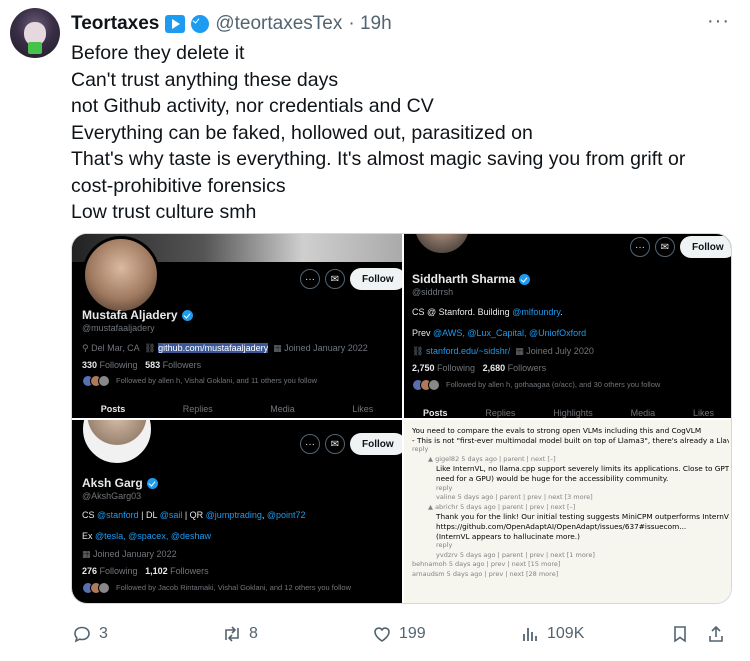 Image resolution: width=750 pixels, height=661 pixels. Describe the element at coordinates (82, 634) in the screenshot. I see `reply-icon` at that location.